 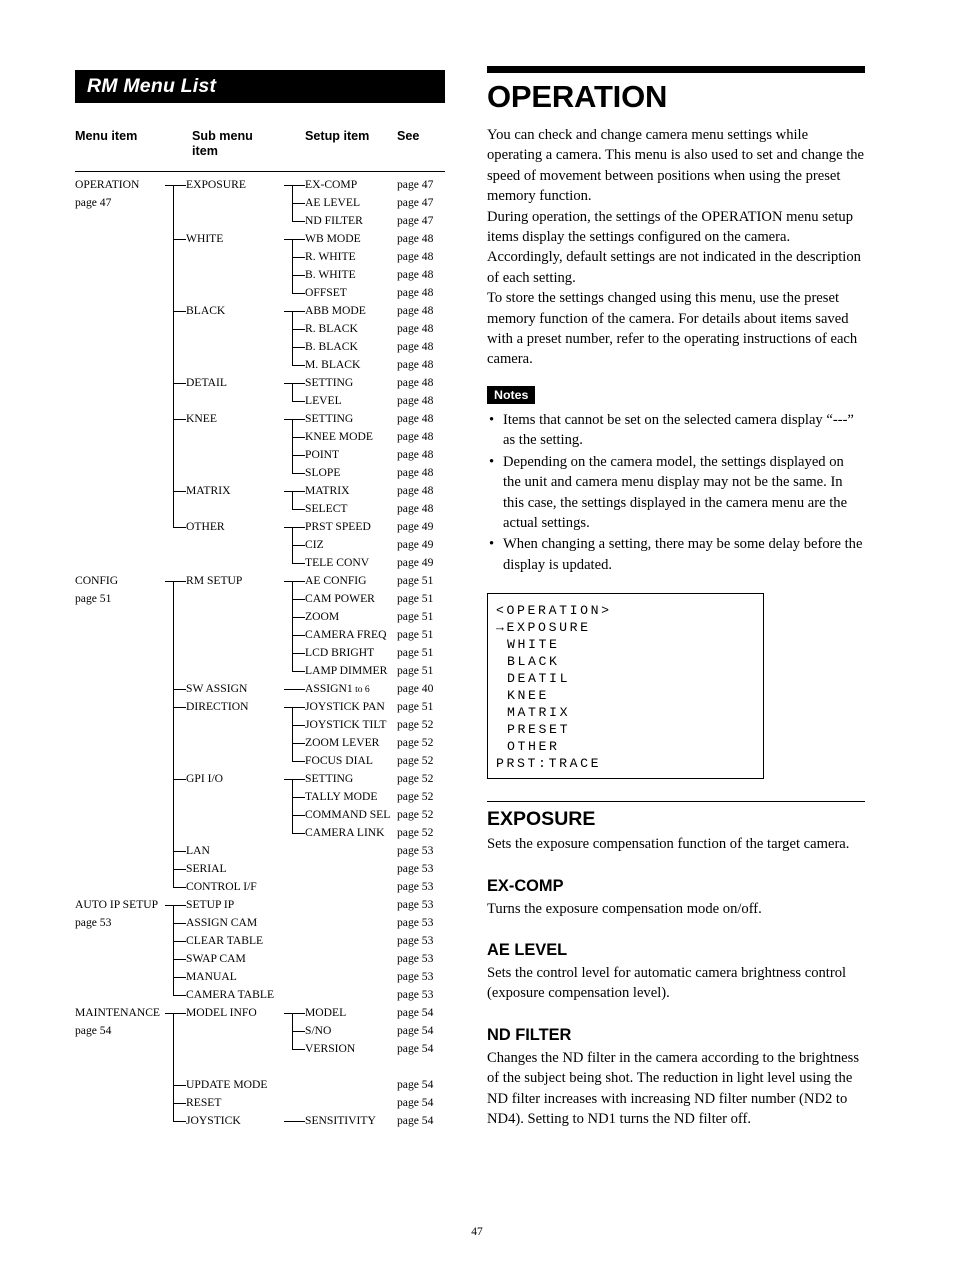 What do you see at coordinates (342, 742) in the screenshot?
I see `tree-setup-item: ZOOM LEVER` at bounding box center [342, 742].